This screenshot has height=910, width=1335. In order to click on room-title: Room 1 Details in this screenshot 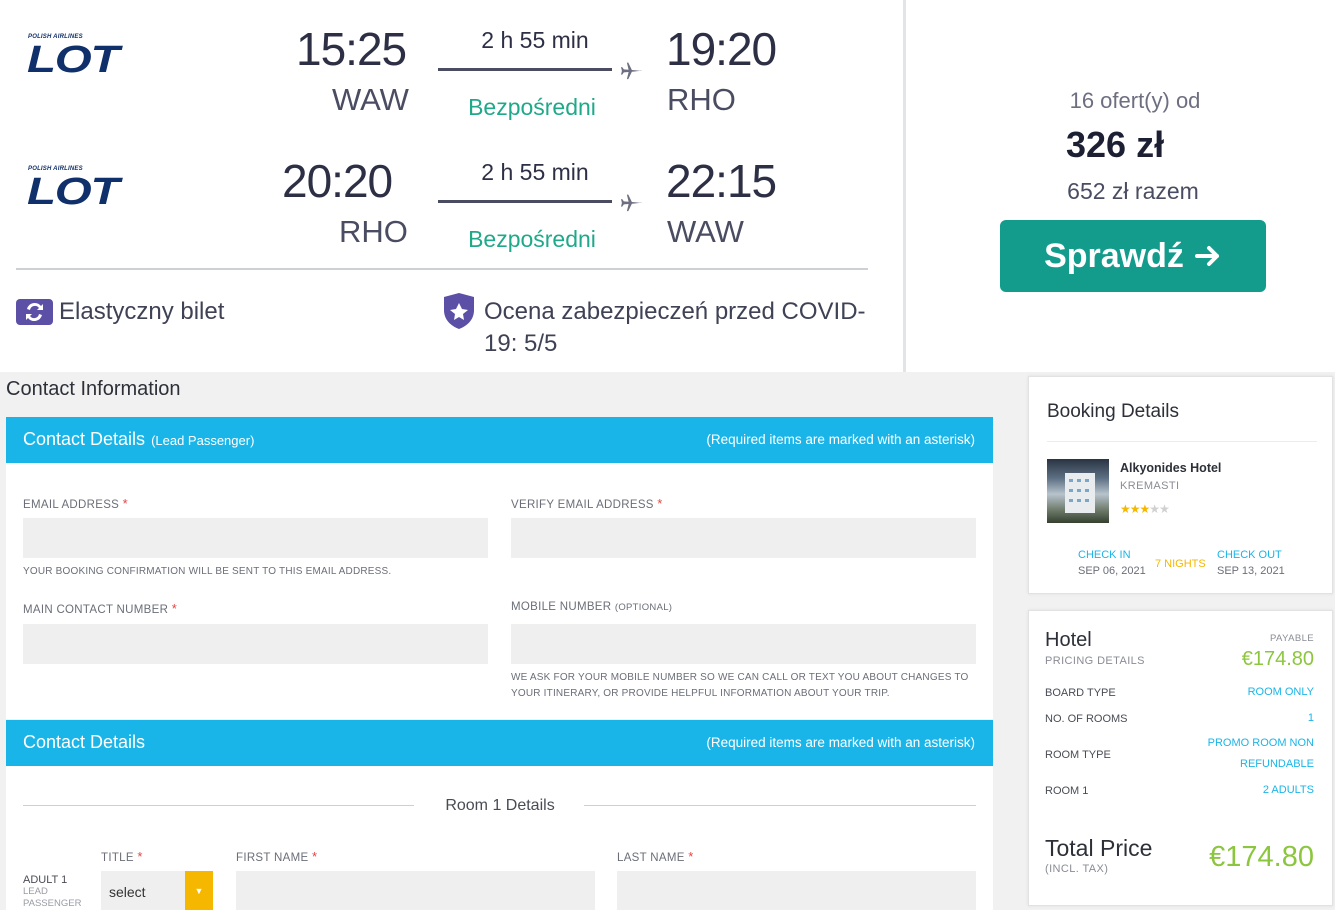, I will do `click(500, 805)`.